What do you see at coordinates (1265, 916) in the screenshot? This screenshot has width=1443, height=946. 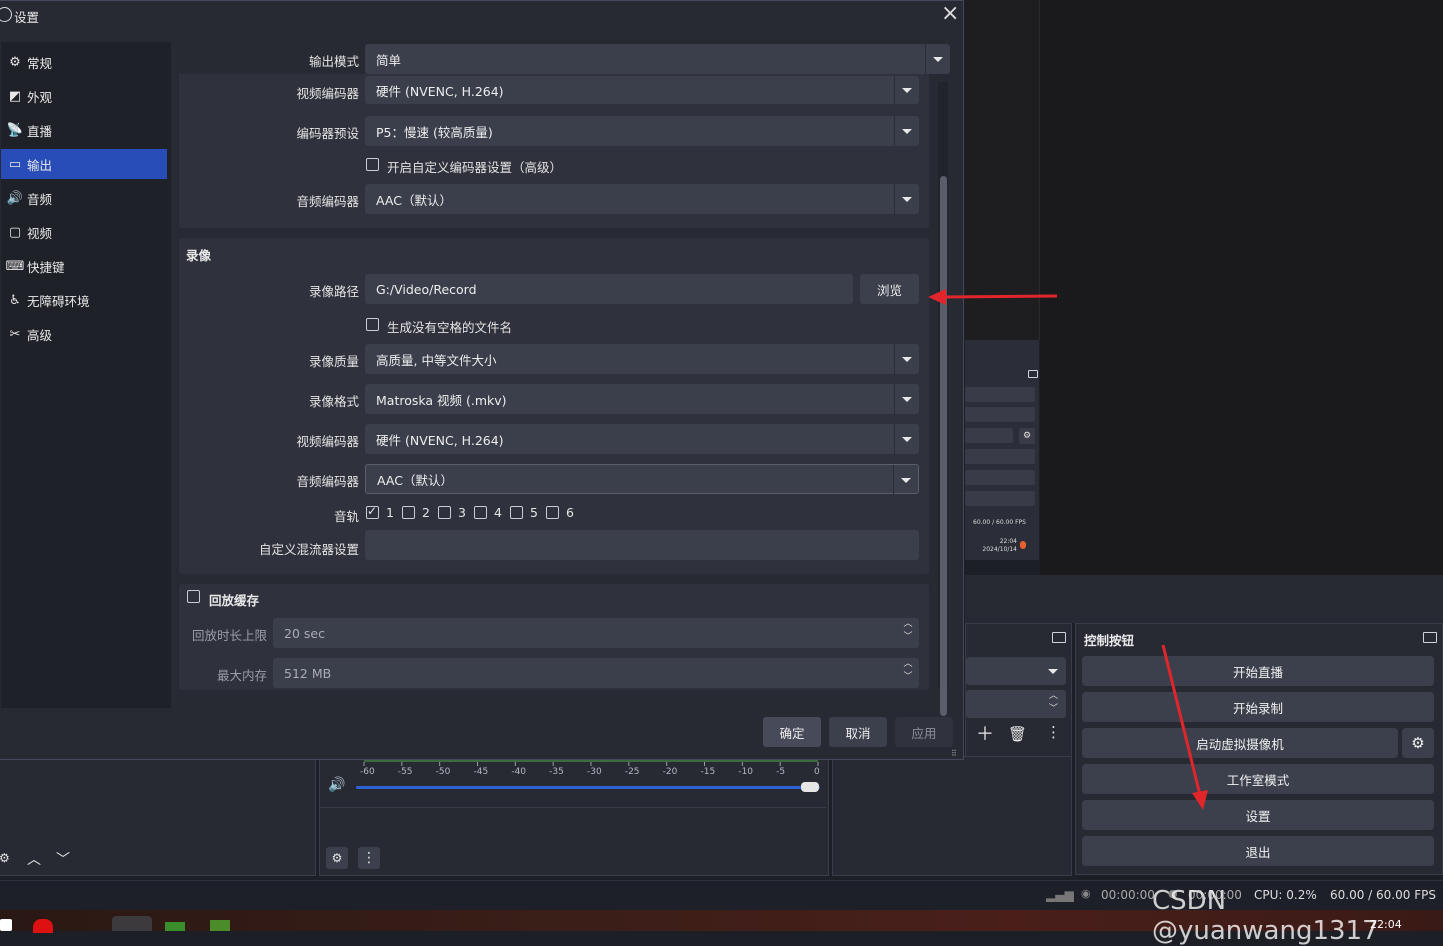 I see `watermark: CSDN @yuanwang1317` at bounding box center [1265, 916].